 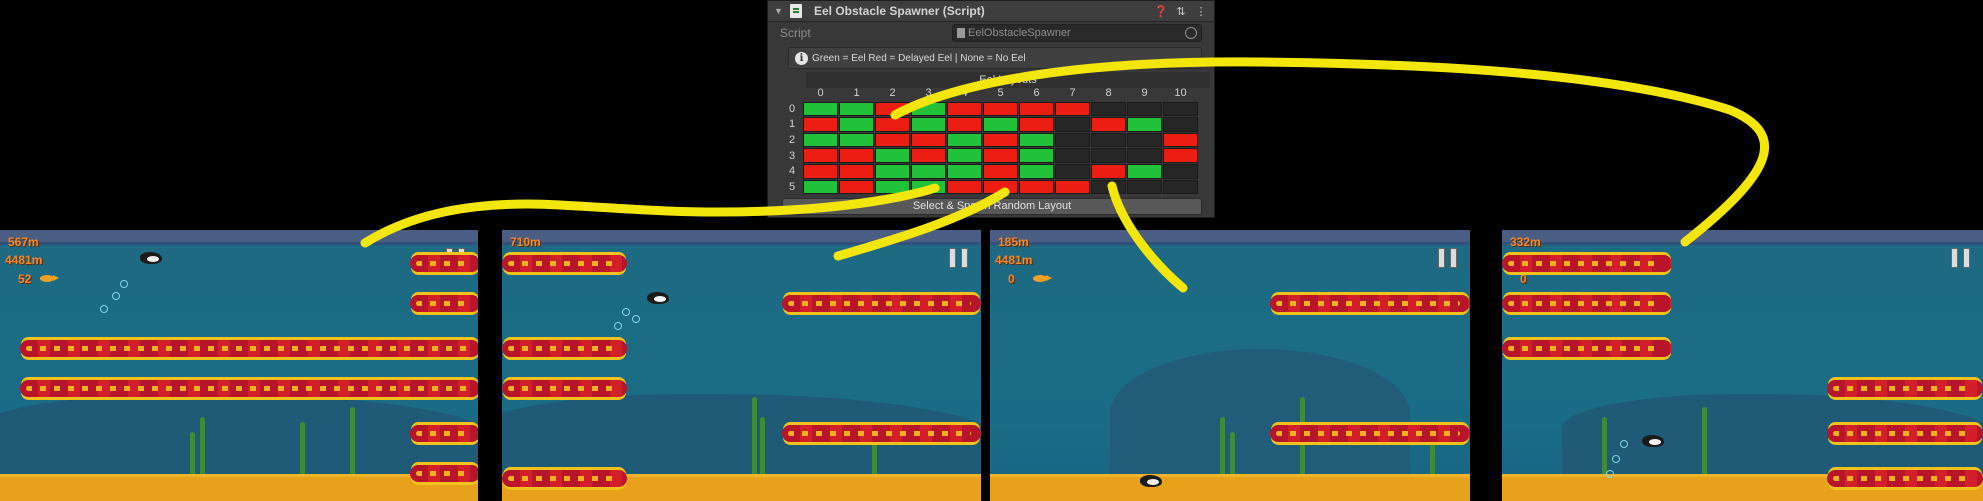 What do you see at coordinates (1161, 11) in the screenshot?
I see `help-icon: ❓` at bounding box center [1161, 11].